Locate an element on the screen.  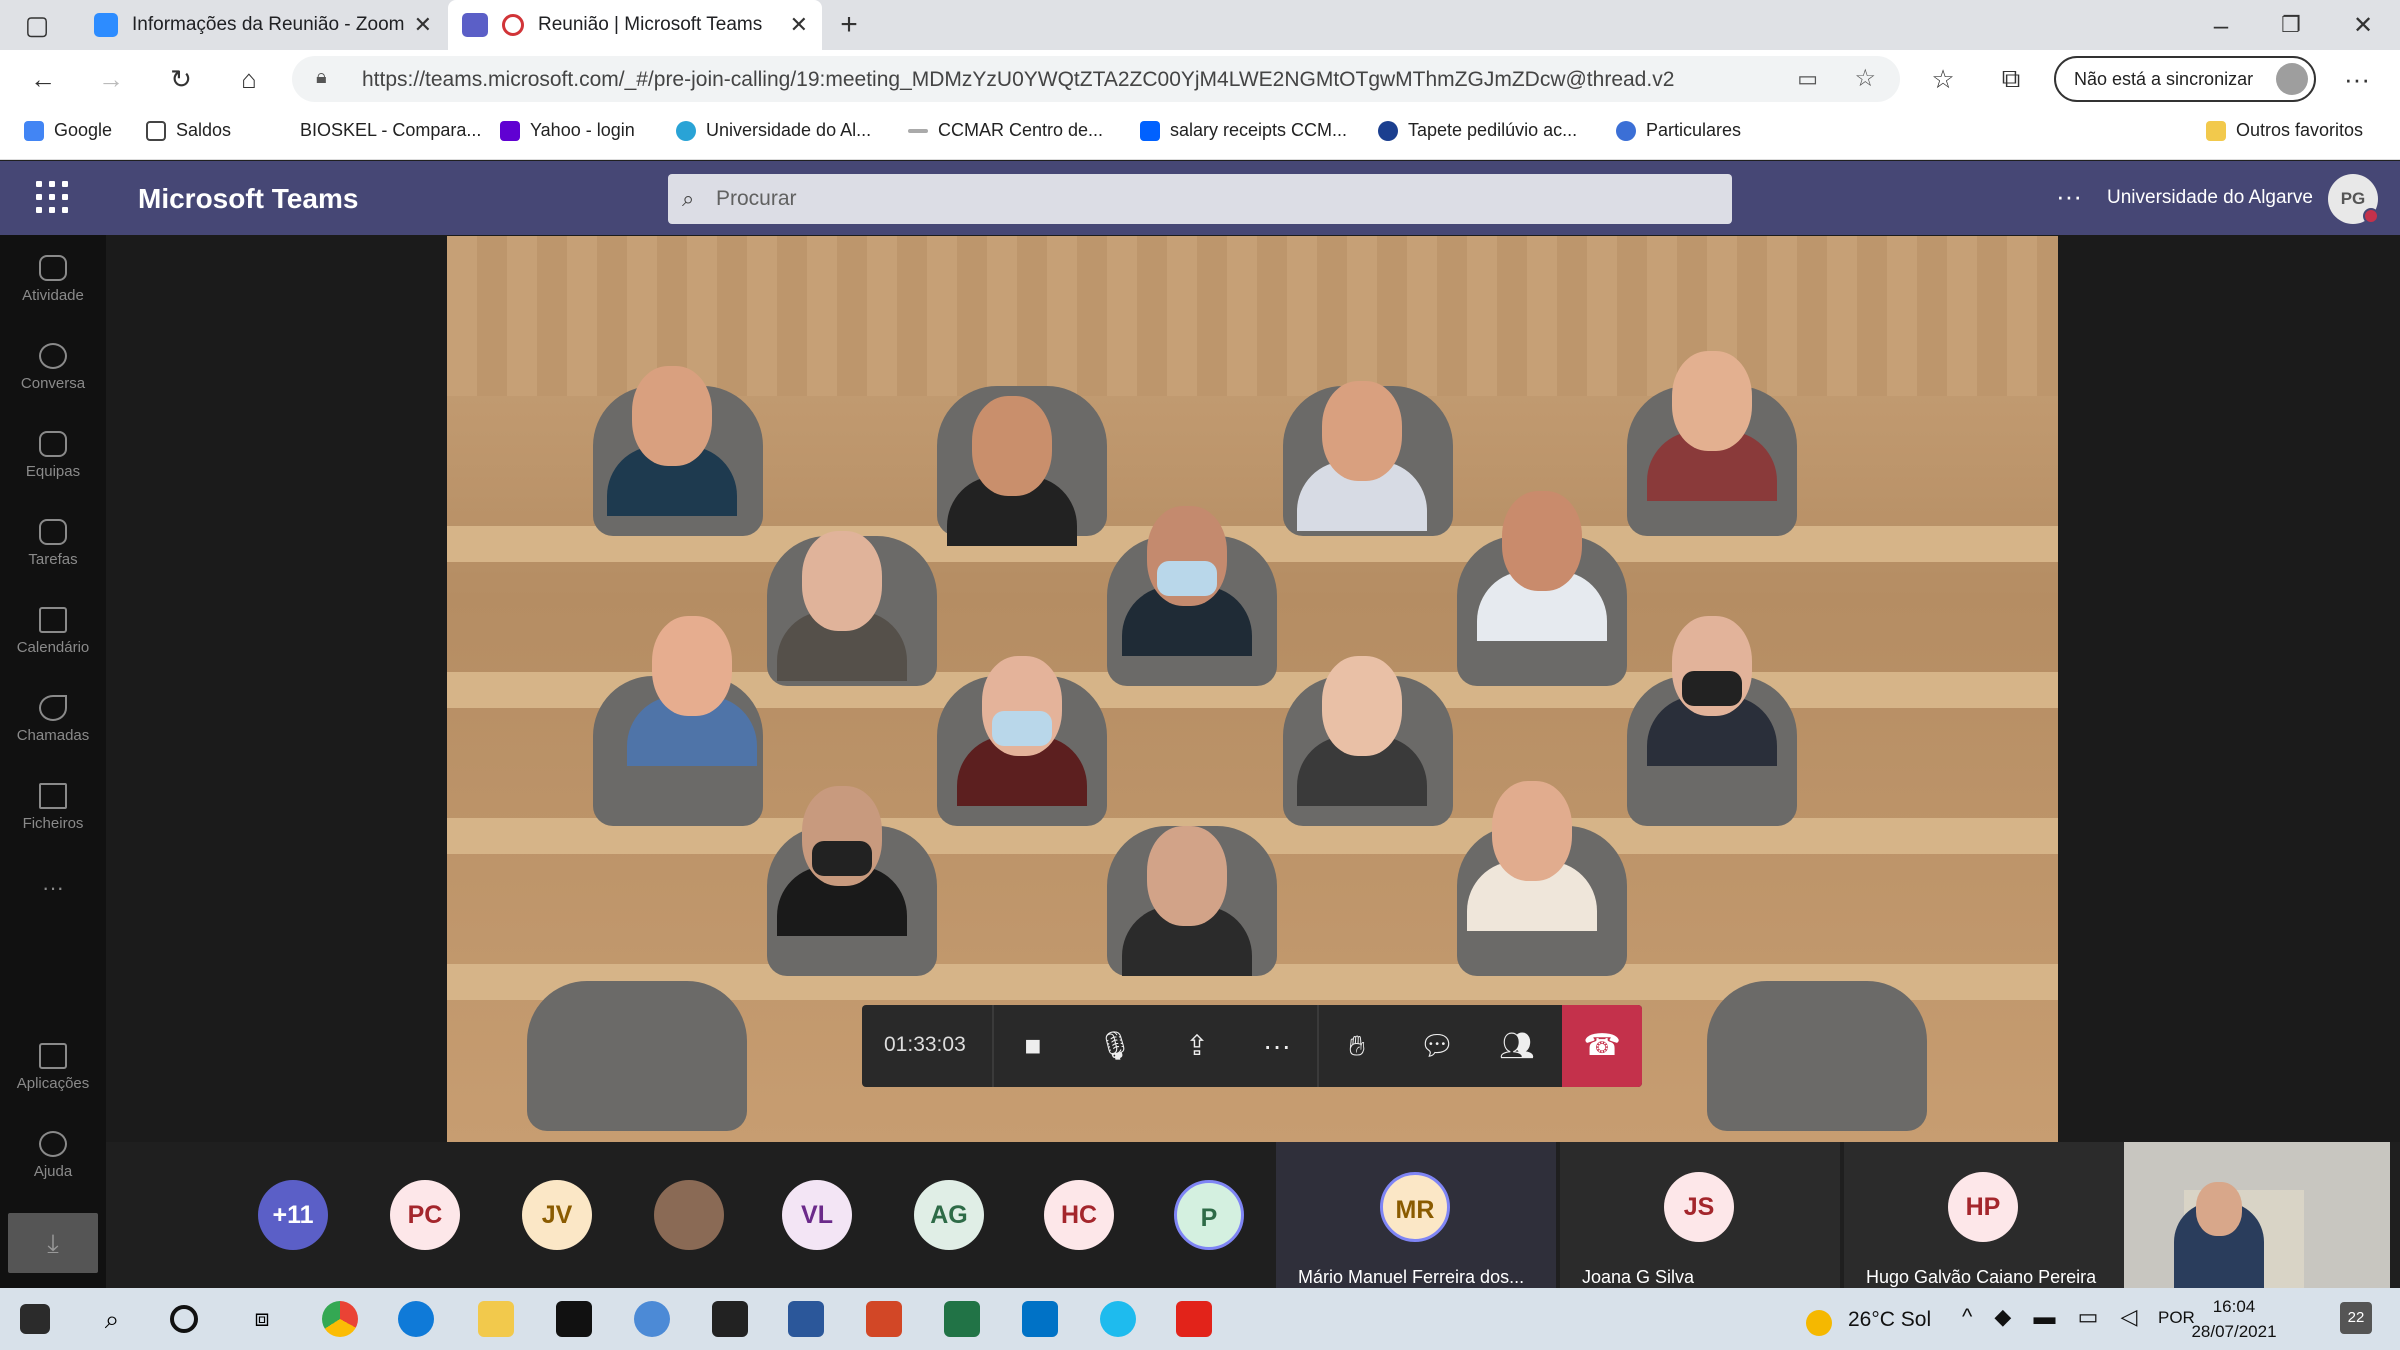
participants-icon: 👥︎ is located at coordinates (1517, 1046).